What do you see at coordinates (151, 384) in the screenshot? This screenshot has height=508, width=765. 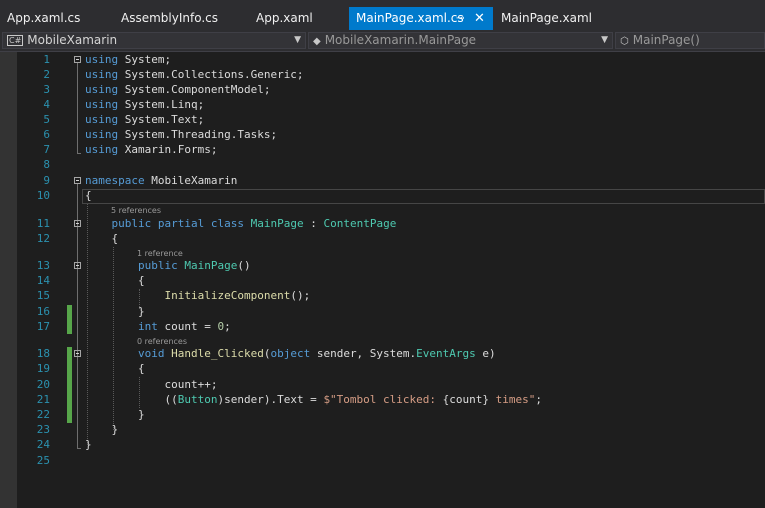 I see `code-line: count++;` at bounding box center [151, 384].